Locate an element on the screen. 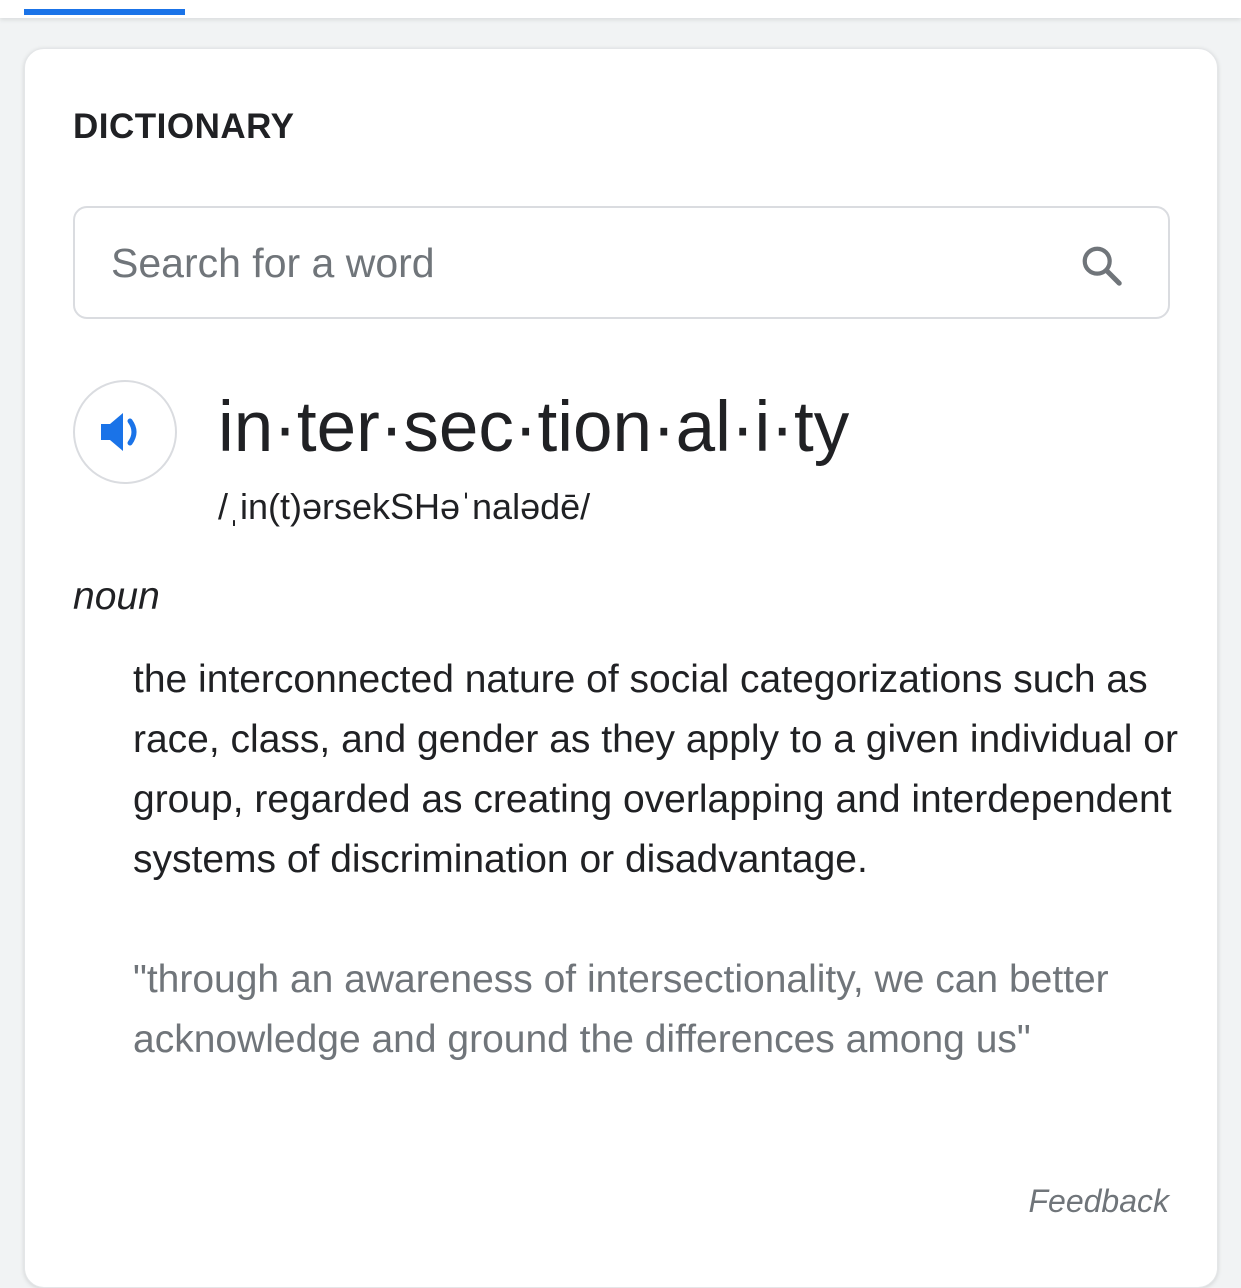 The width and height of the screenshot is (1241, 1288). pronunciation-audio-button is located at coordinates (125, 432).